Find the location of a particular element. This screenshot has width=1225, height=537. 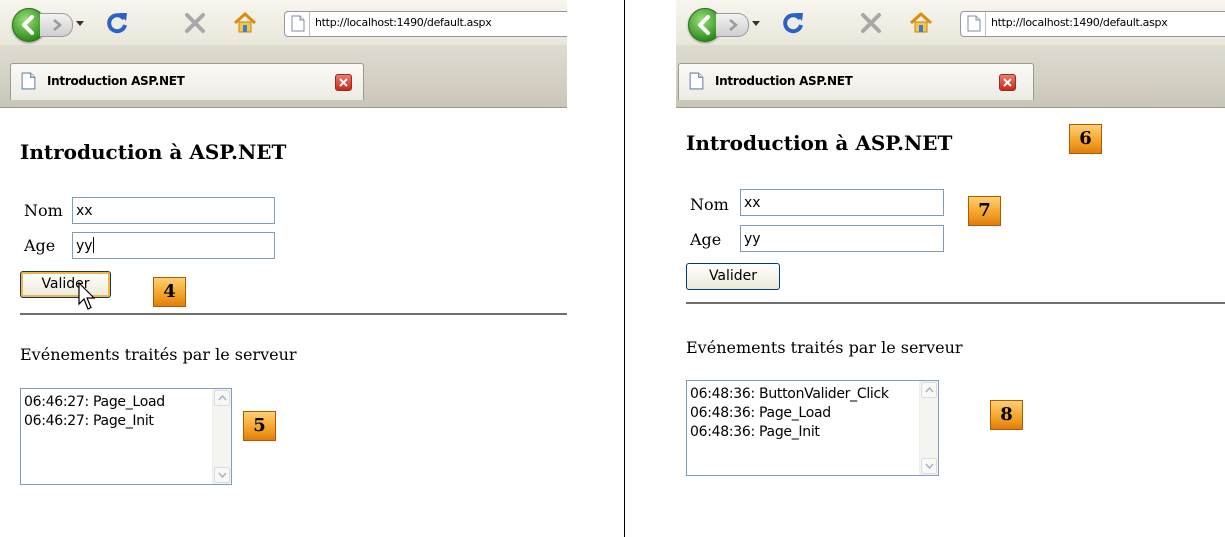

callout-5: 5 is located at coordinates (259, 426).